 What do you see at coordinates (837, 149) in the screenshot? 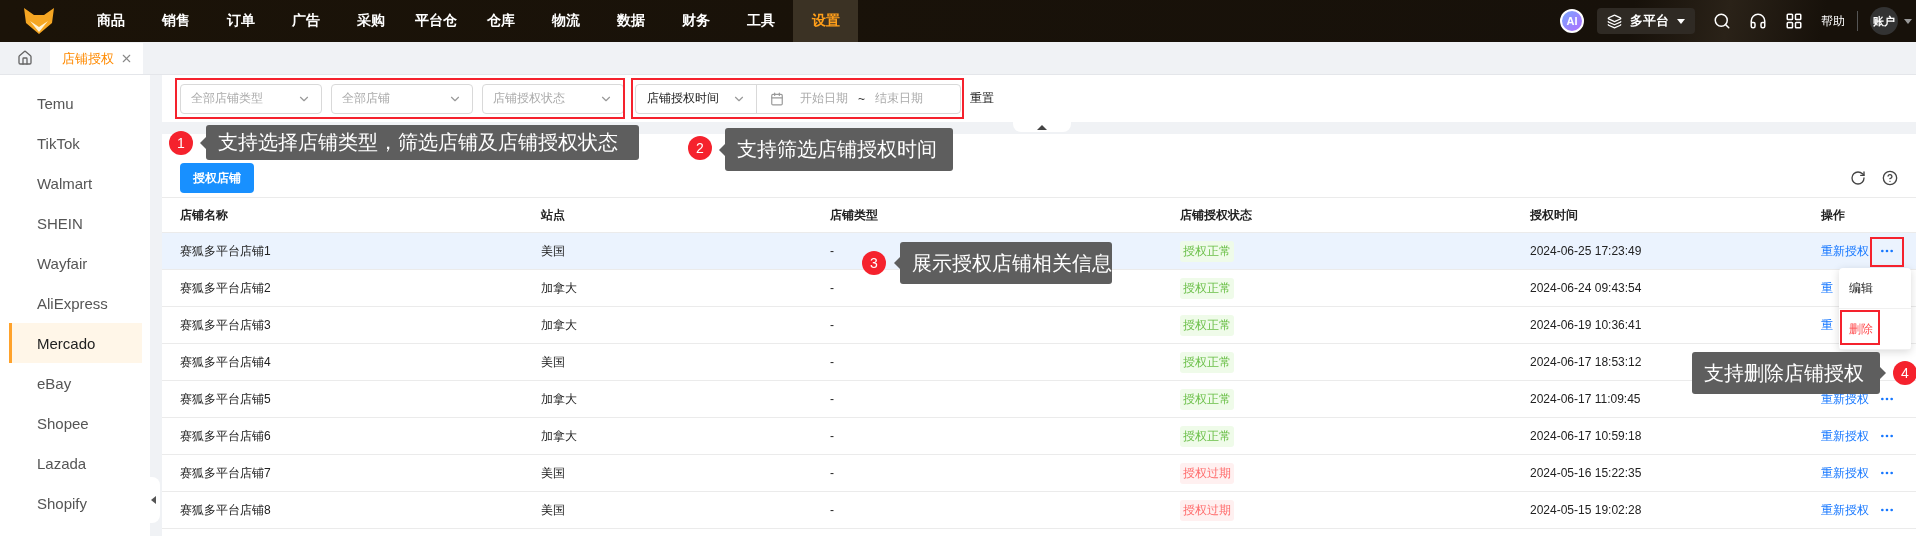
I see `callout-text: 支持筛选店铺授权时间` at bounding box center [837, 149].